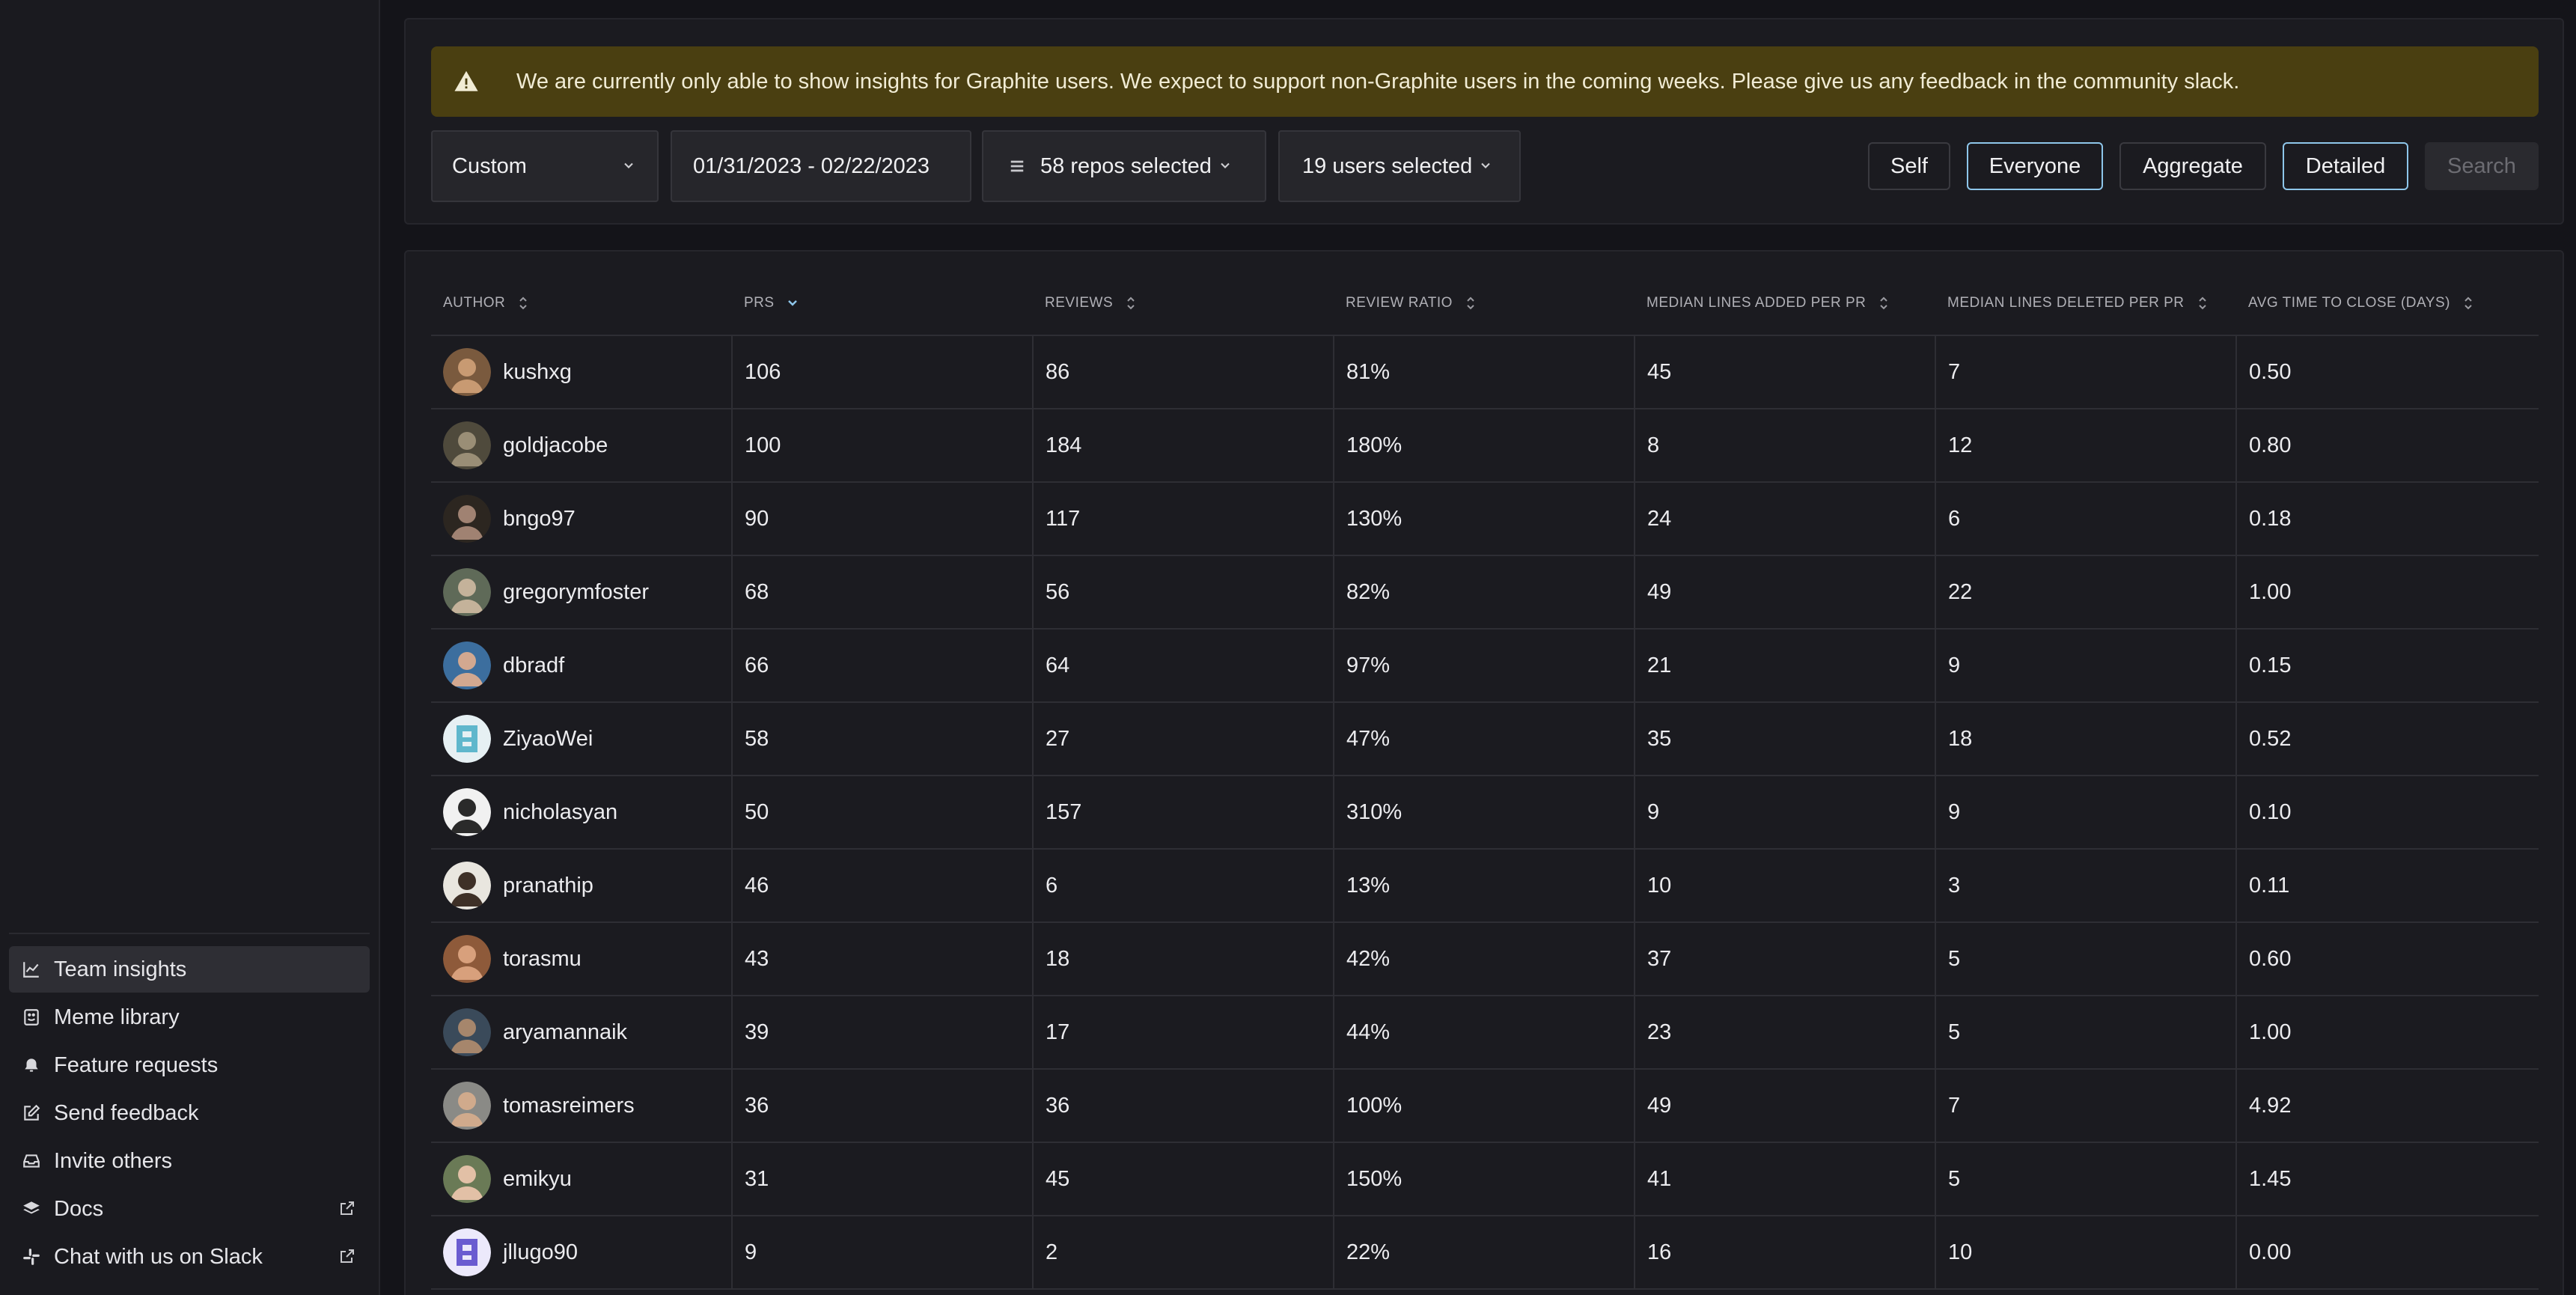  I want to click on table-row: emikyu 31 45 150% 41 5 1.45, so click(1485, 1179).